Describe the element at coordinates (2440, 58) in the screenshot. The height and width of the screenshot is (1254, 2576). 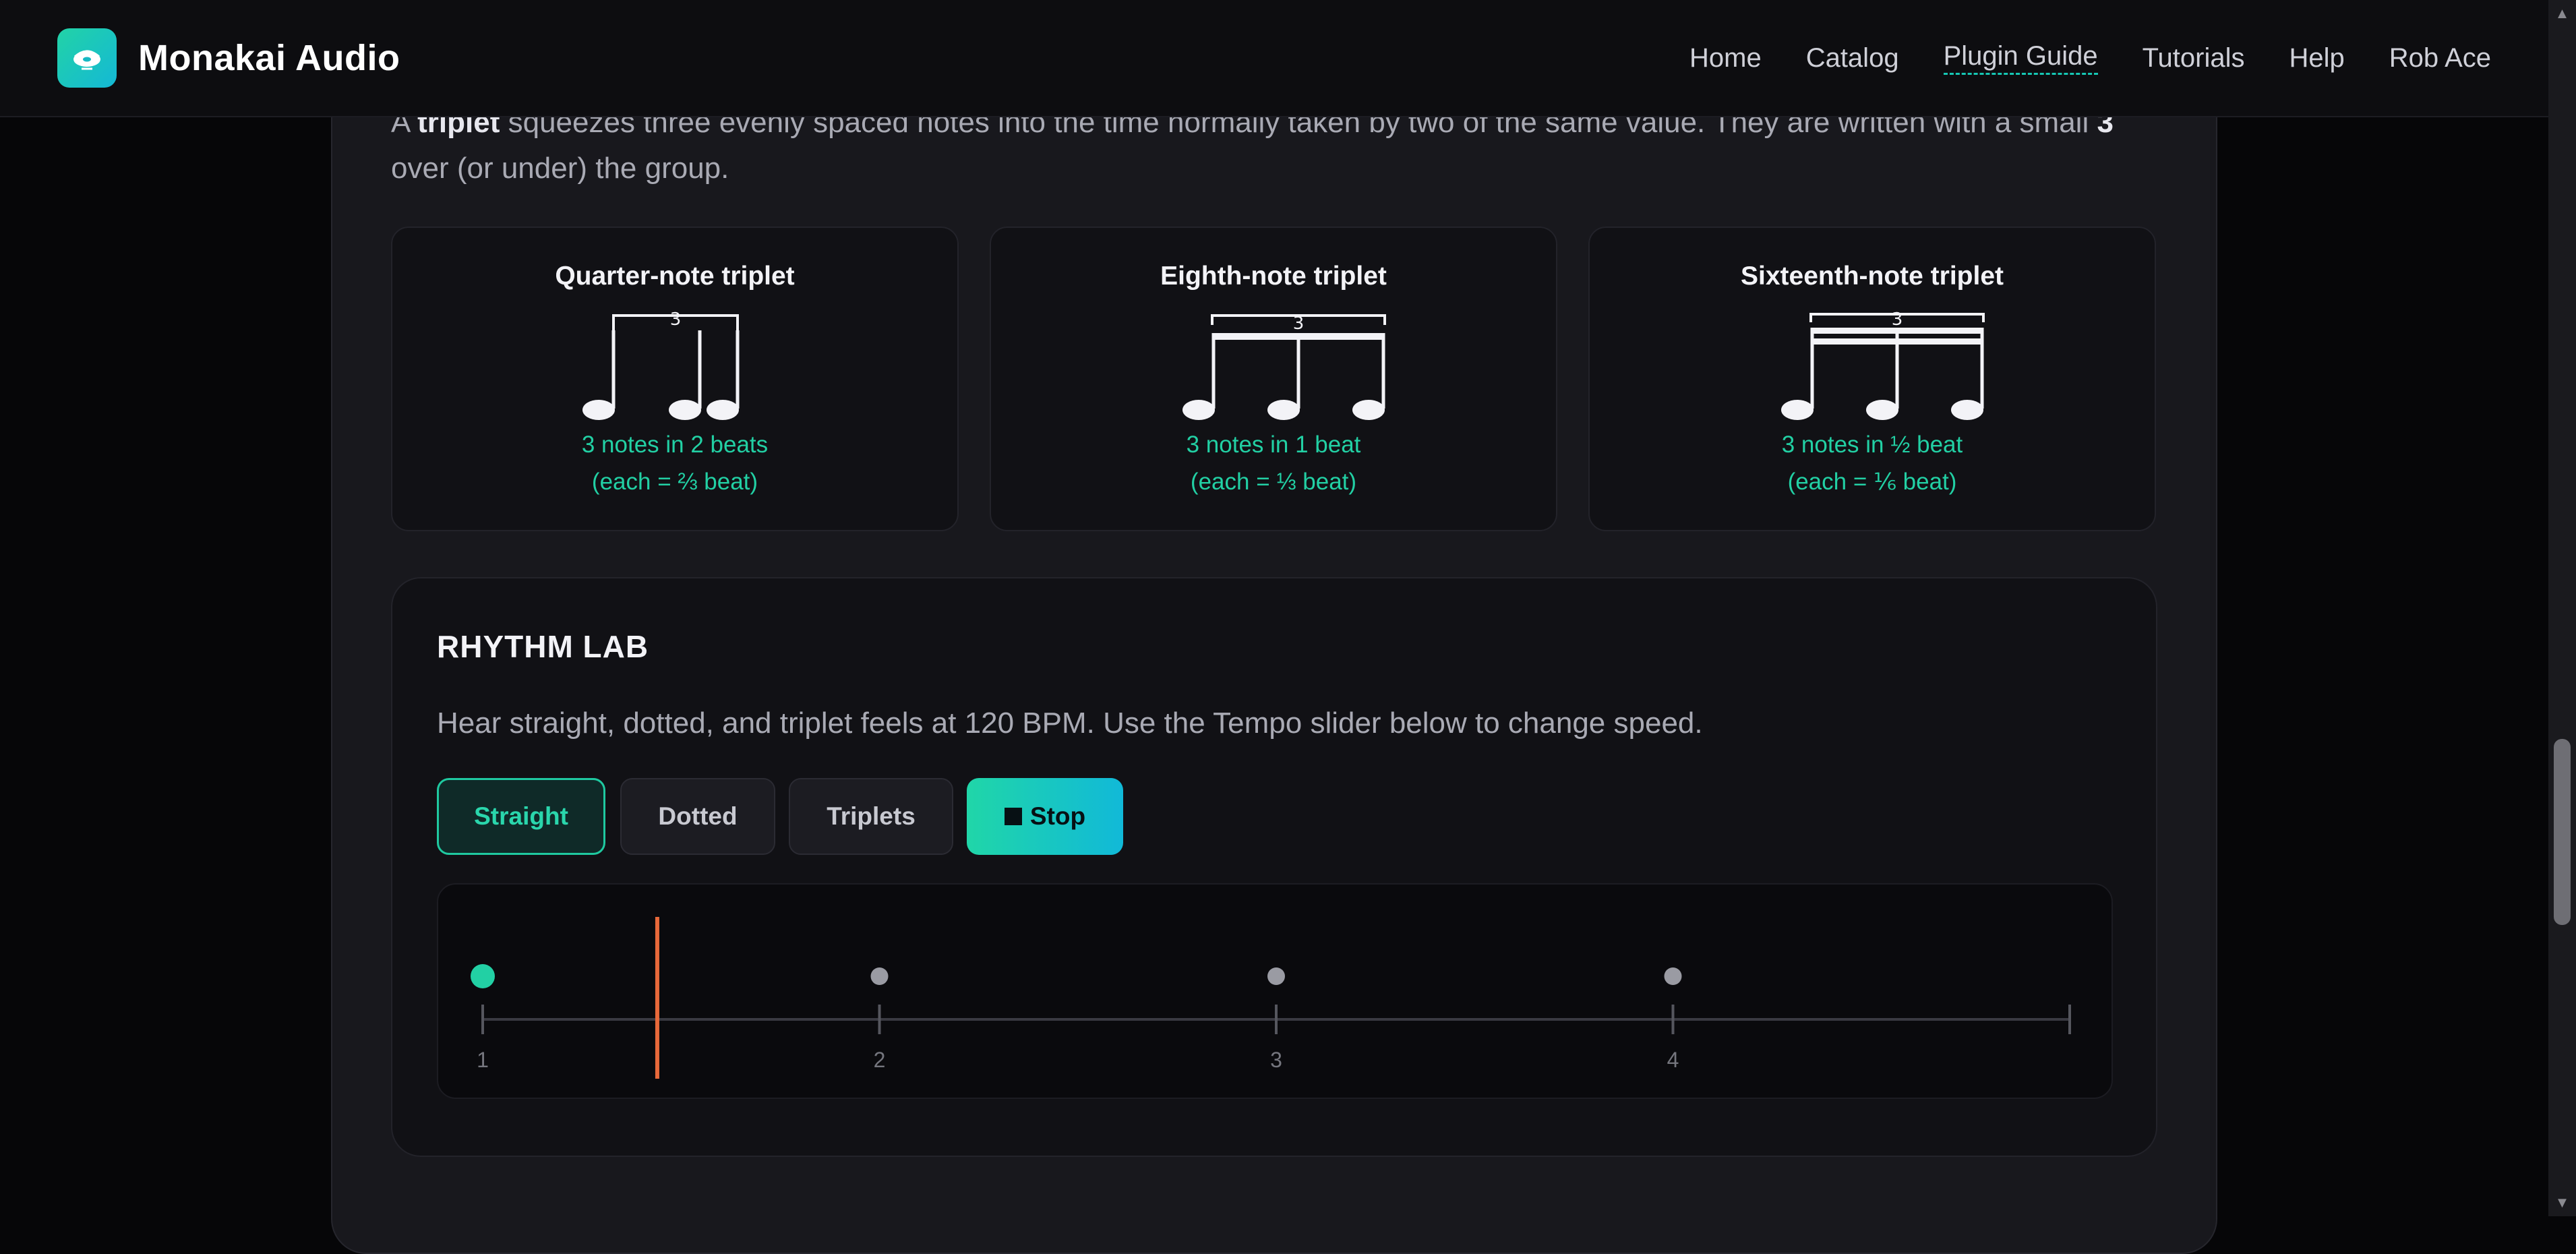
I see `nav-user-account: Rob Ace` at that location.